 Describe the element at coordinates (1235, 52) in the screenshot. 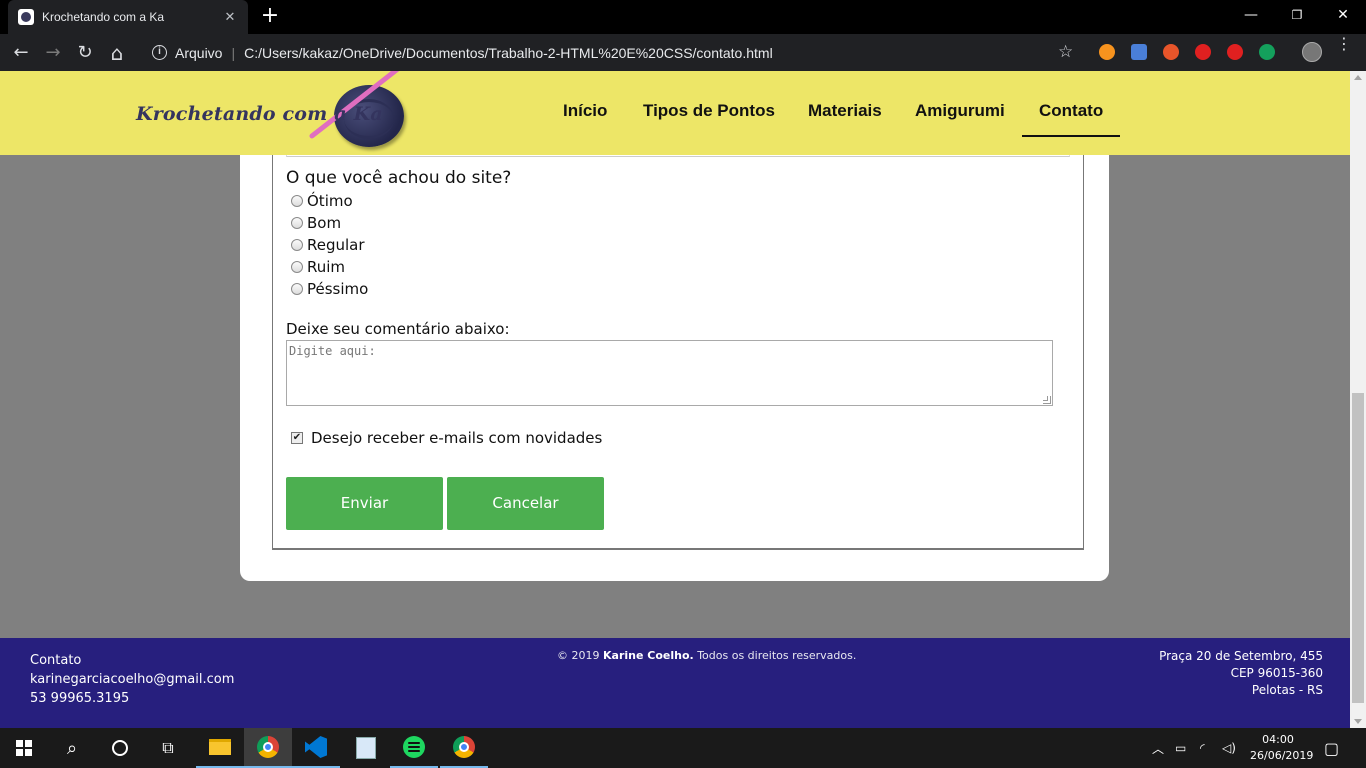

I see `extension-youtube-icon` at that location.